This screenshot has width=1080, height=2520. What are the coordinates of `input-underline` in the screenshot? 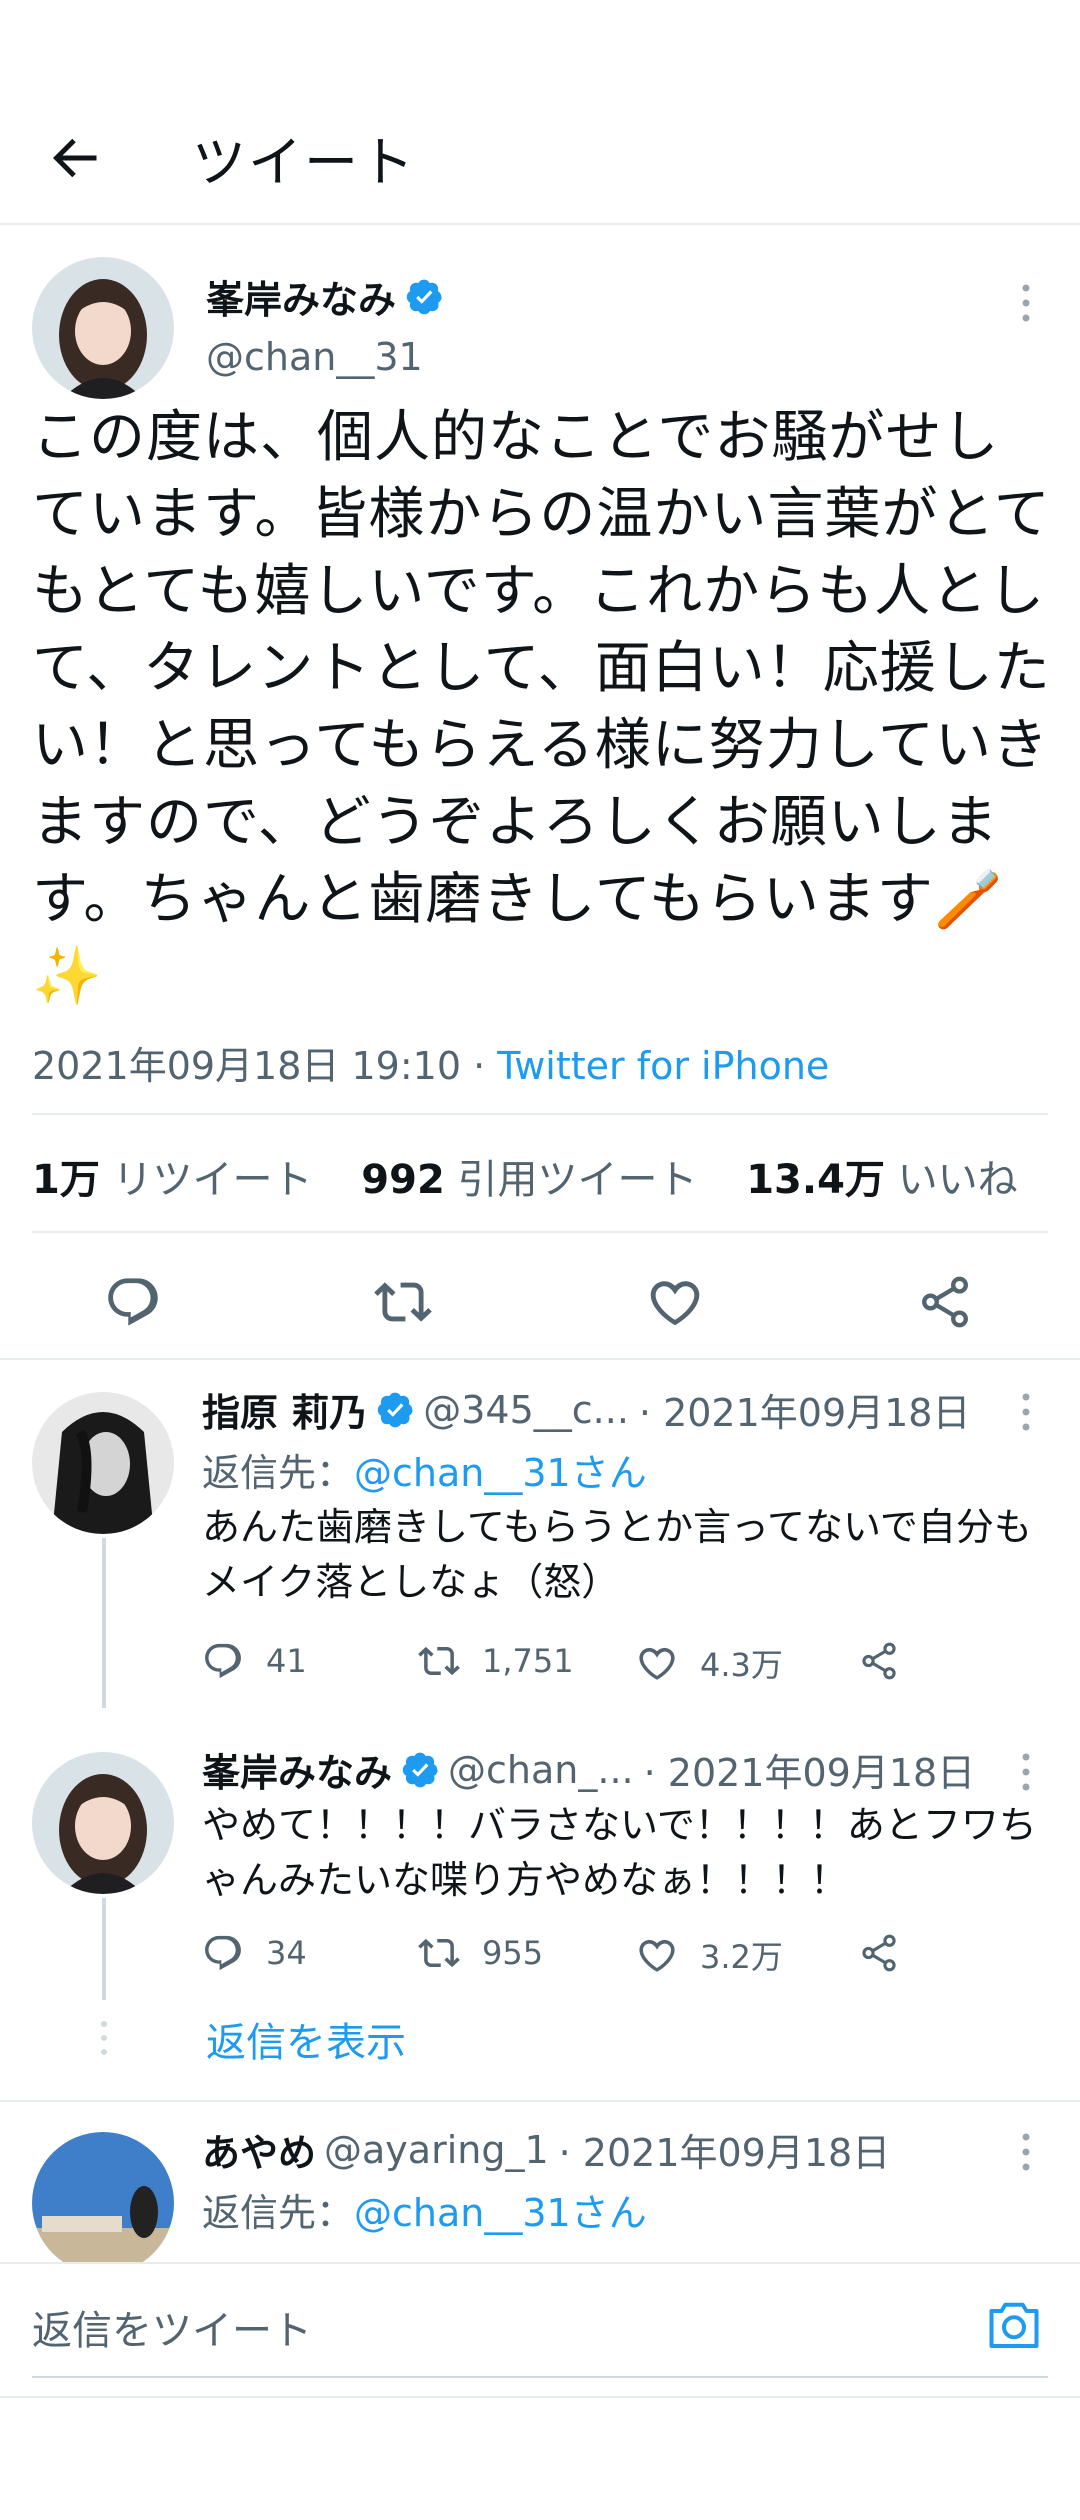 It's located at (540, 2377).